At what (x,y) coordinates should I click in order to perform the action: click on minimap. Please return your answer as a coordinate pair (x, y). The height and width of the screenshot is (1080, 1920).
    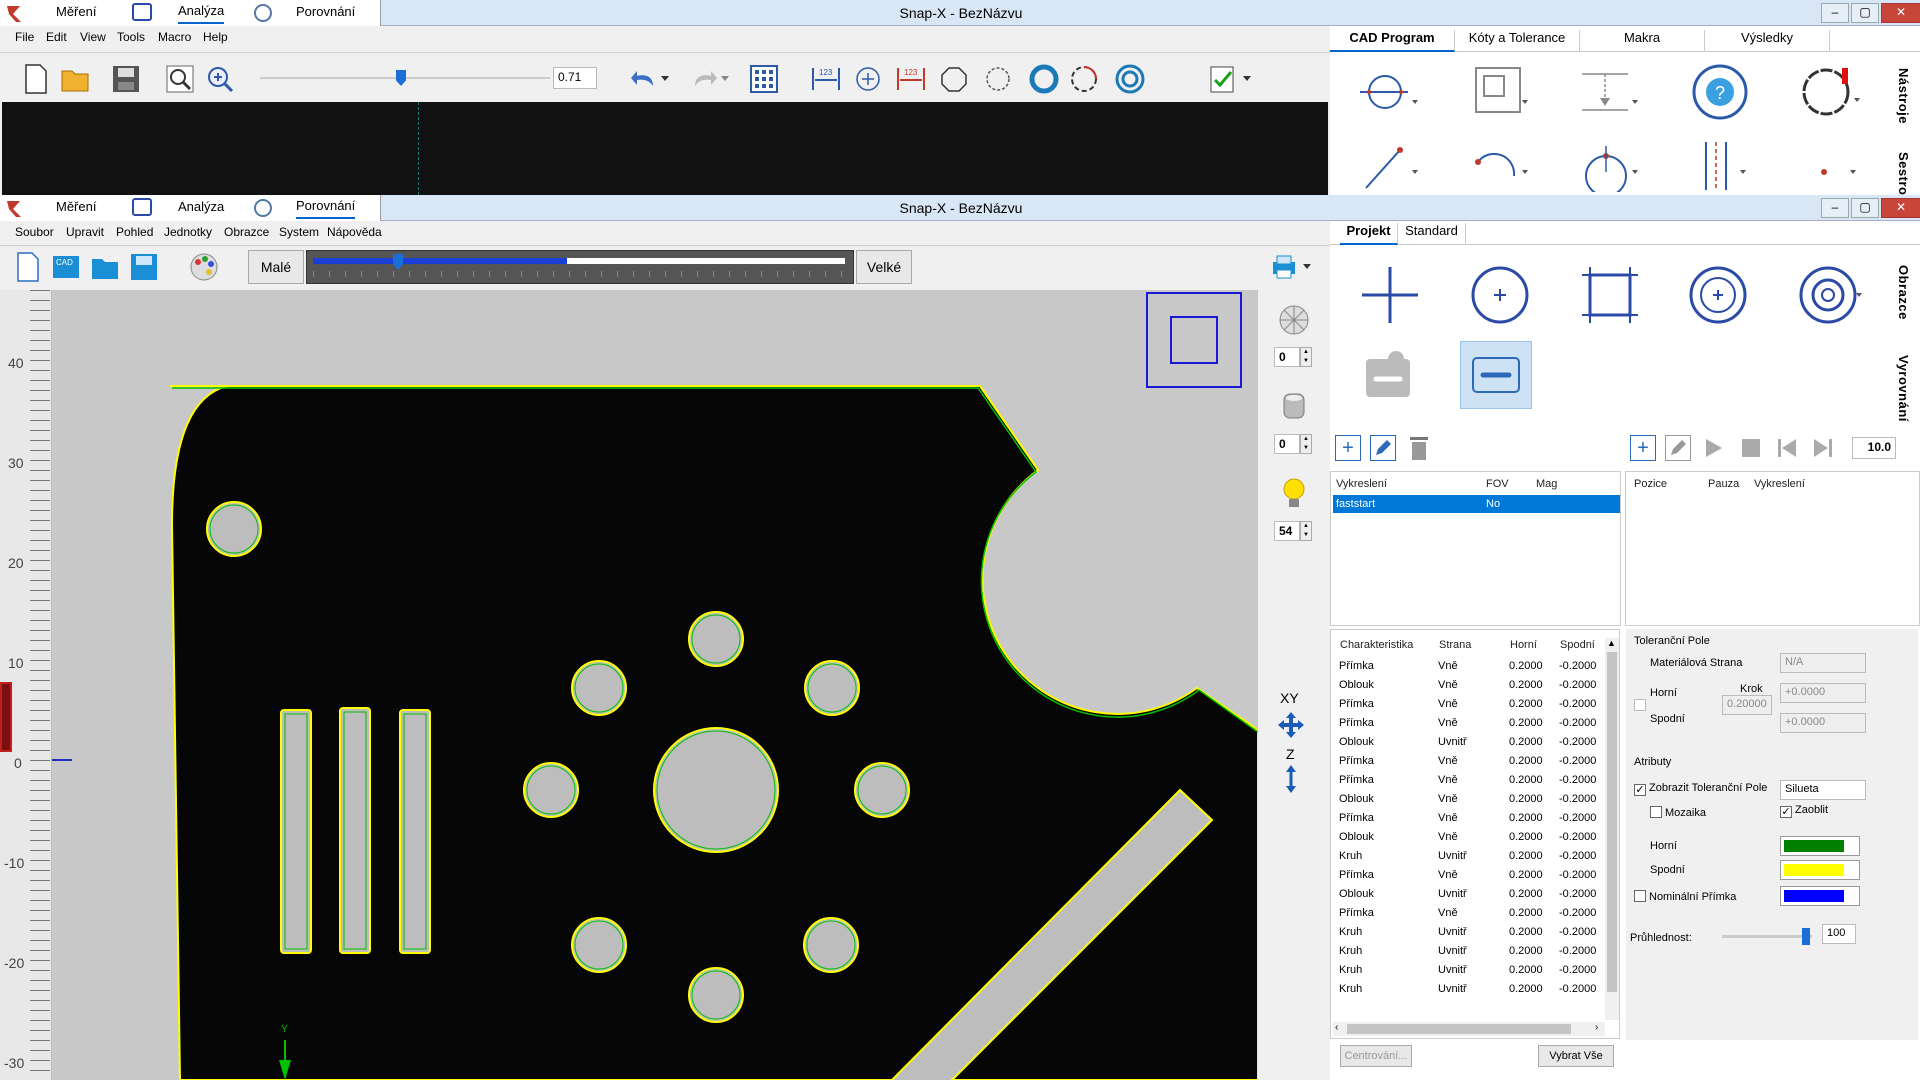
    Looking at the image, I should click on (1194, 340).